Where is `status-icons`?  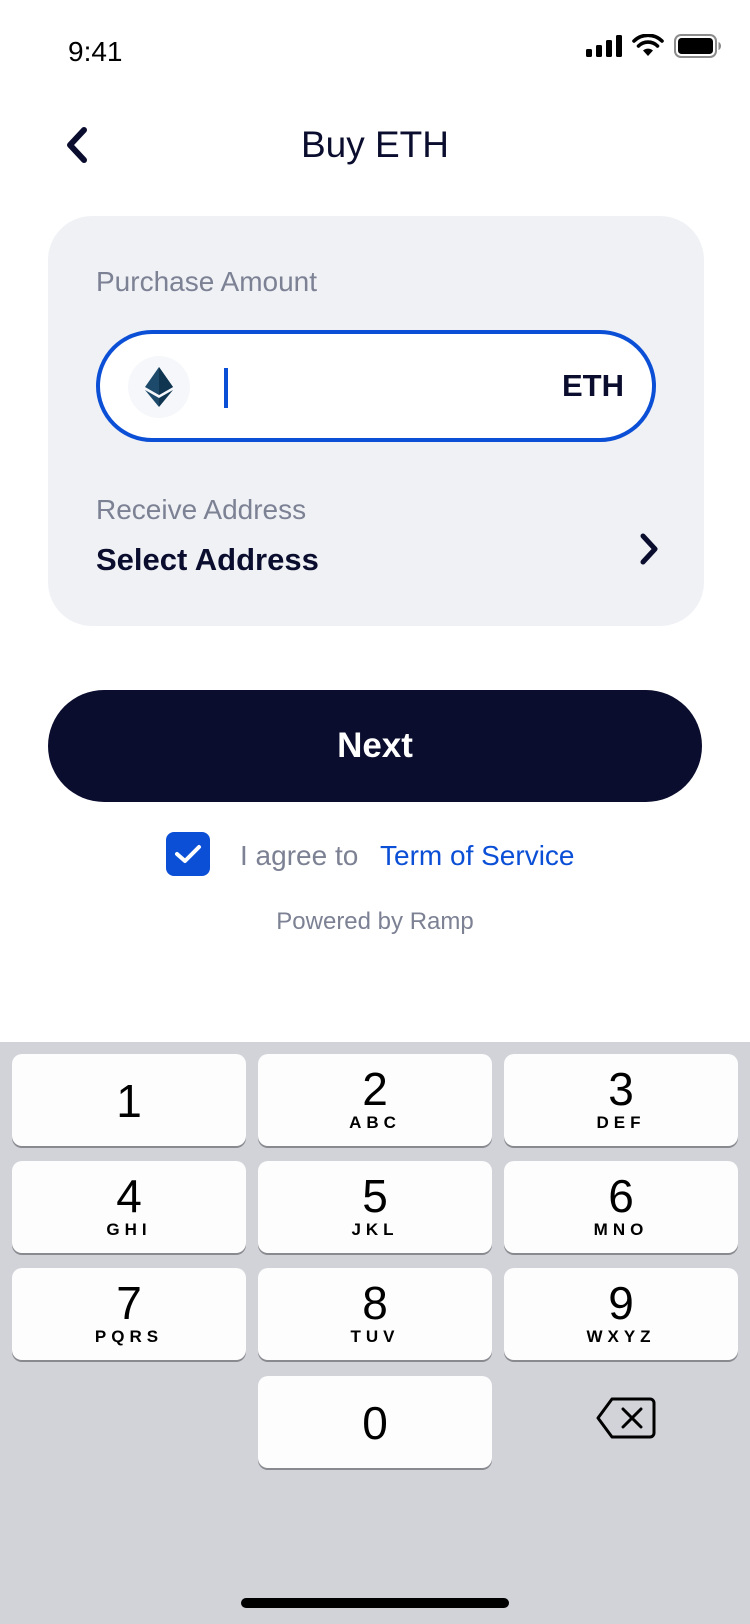
status-icons is located at coordinates (654, 46).